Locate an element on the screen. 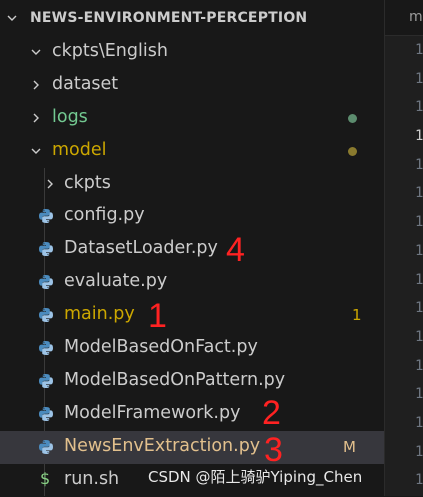 The height and width of the screenshot is (497, 423). tree-item-label: main.py is located at coordinates (99, 314).